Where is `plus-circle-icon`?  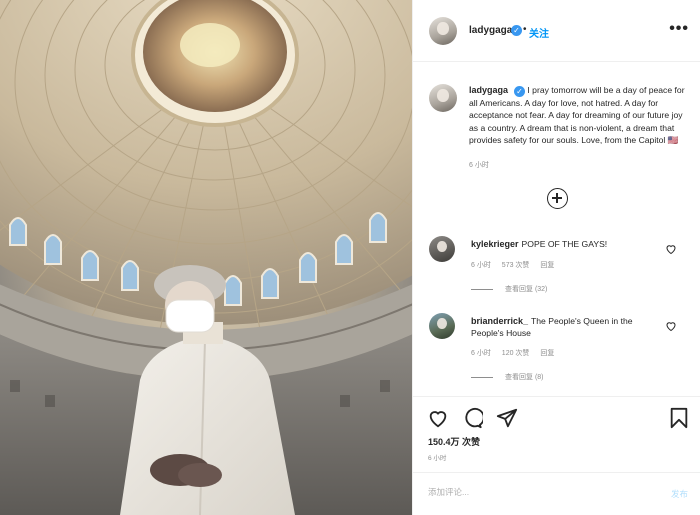
plus-circle-icon is located at coordinates (557, 198).